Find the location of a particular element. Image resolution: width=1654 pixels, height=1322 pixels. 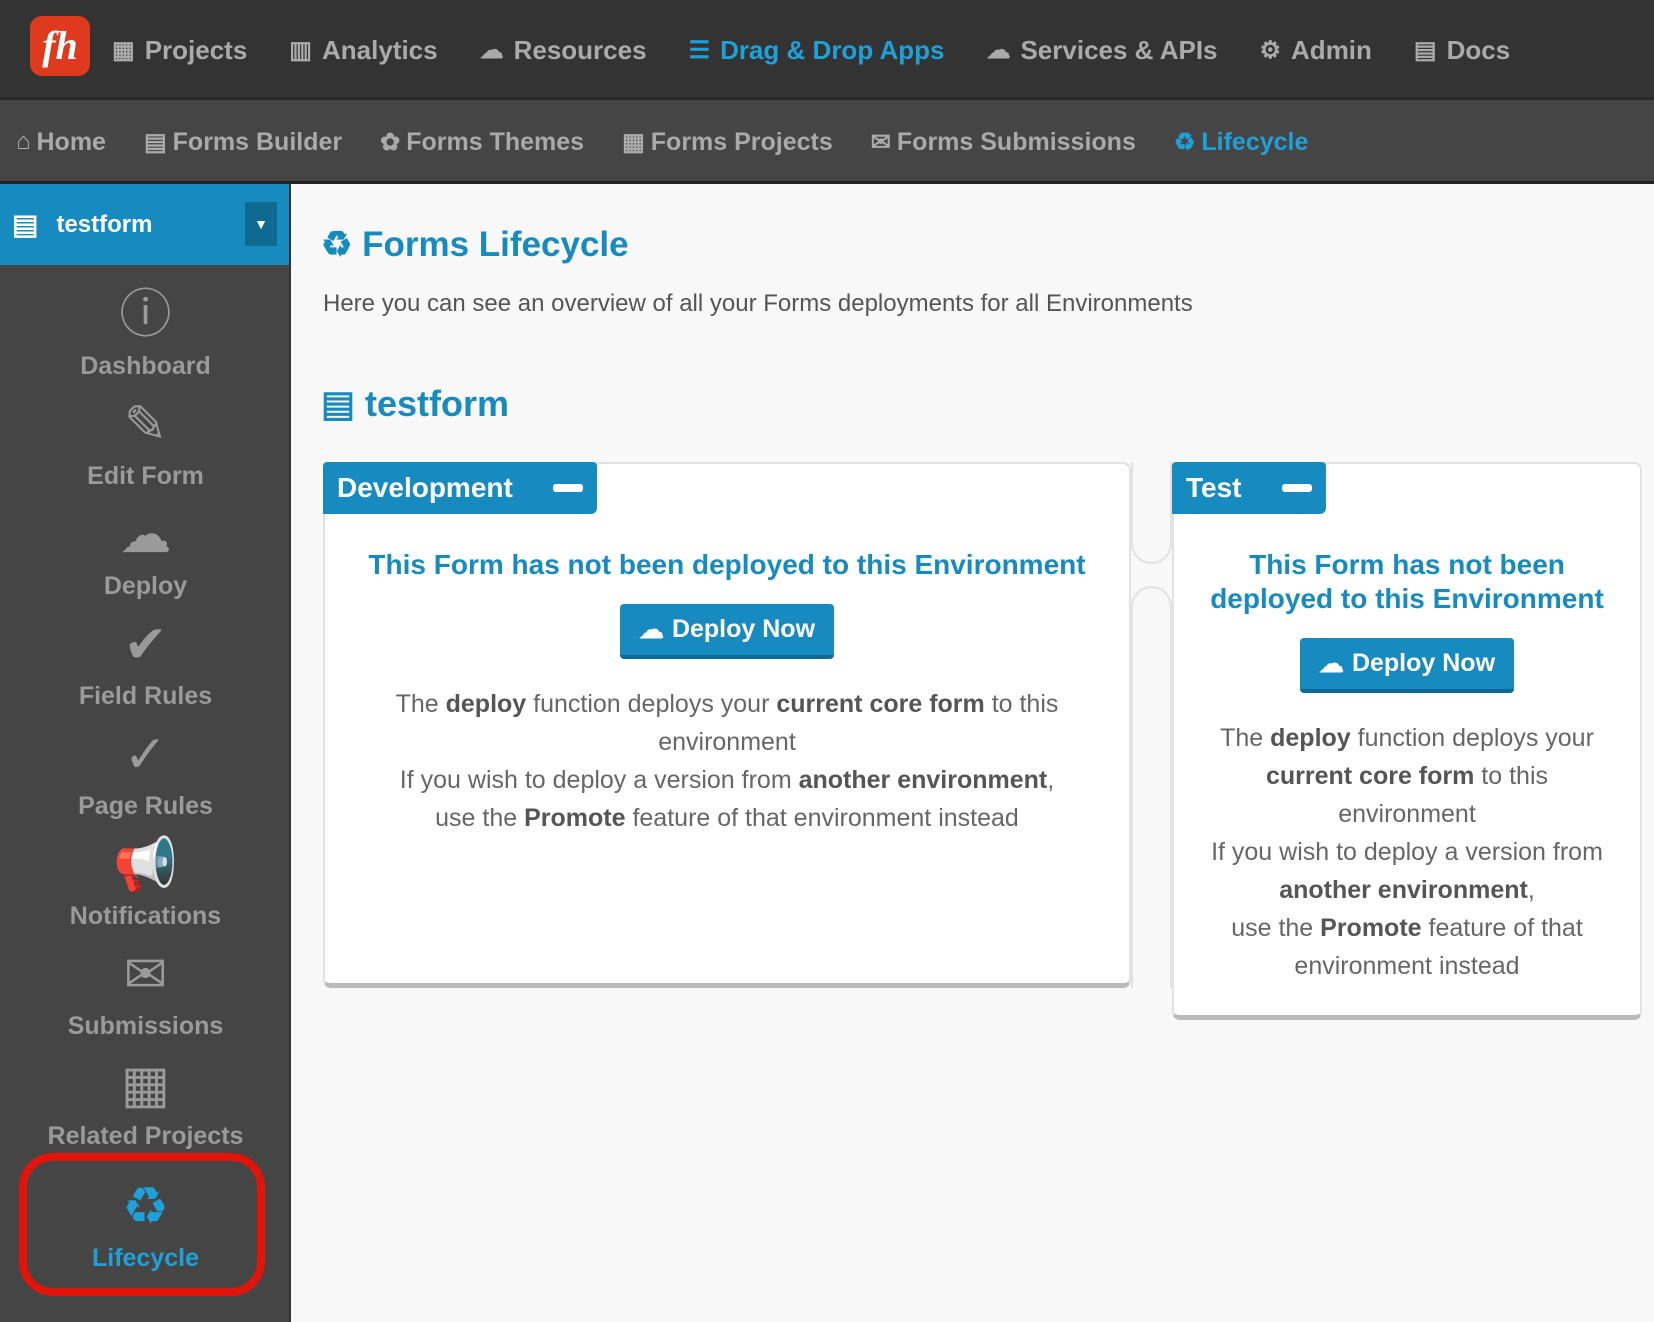

nav-drag-drop-apps: ☰ Drag & Drop Apps is located at coordinates (817, 50).